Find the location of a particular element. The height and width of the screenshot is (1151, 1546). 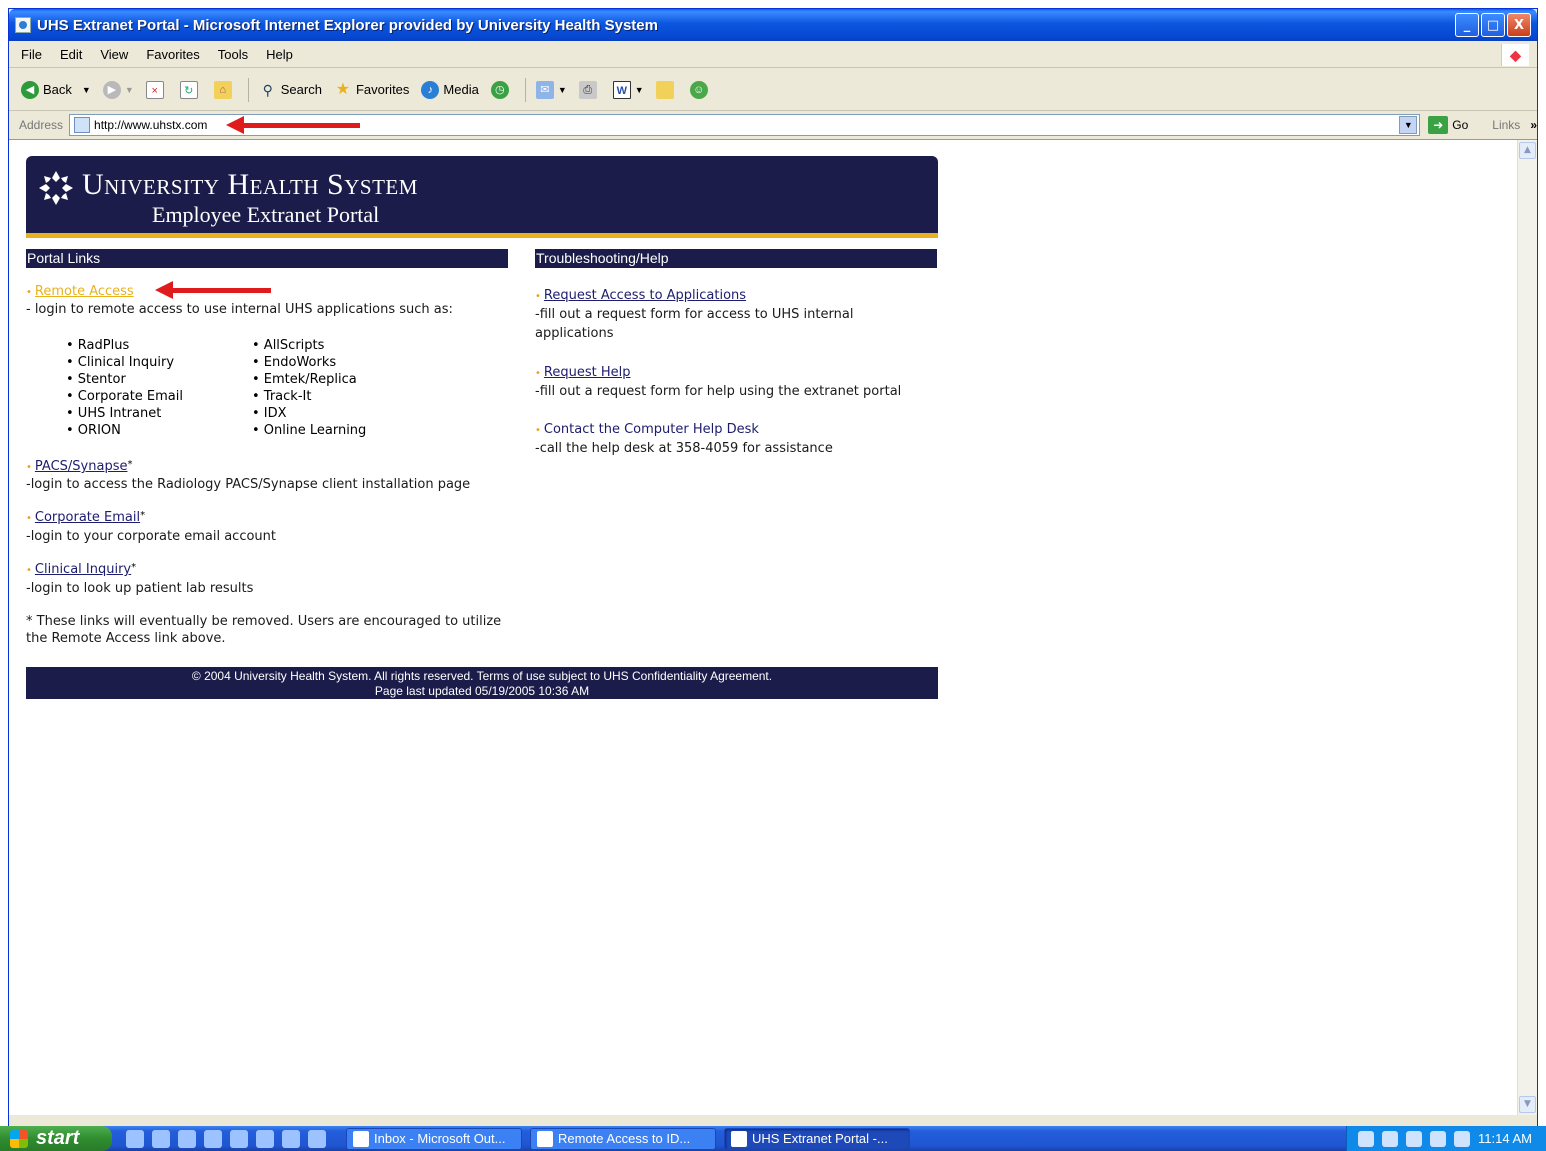

go-button: ➜ Go is located at coordinates (1448, 125).